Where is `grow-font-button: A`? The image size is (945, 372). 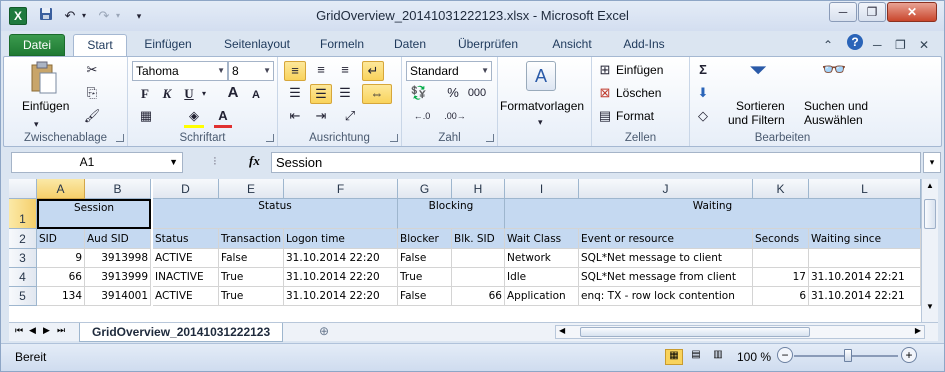
grow-font-button: A is located at coordinates (233, 93).